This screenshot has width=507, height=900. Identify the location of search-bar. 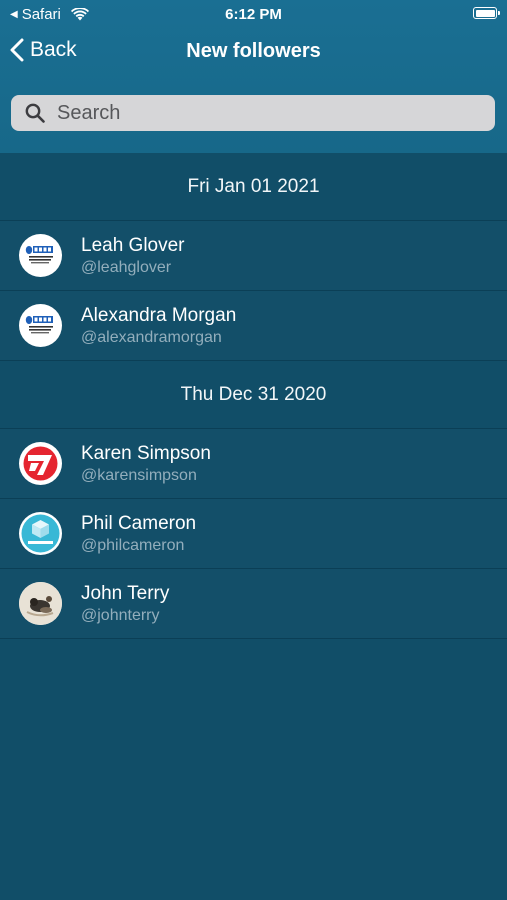
(253, 113).